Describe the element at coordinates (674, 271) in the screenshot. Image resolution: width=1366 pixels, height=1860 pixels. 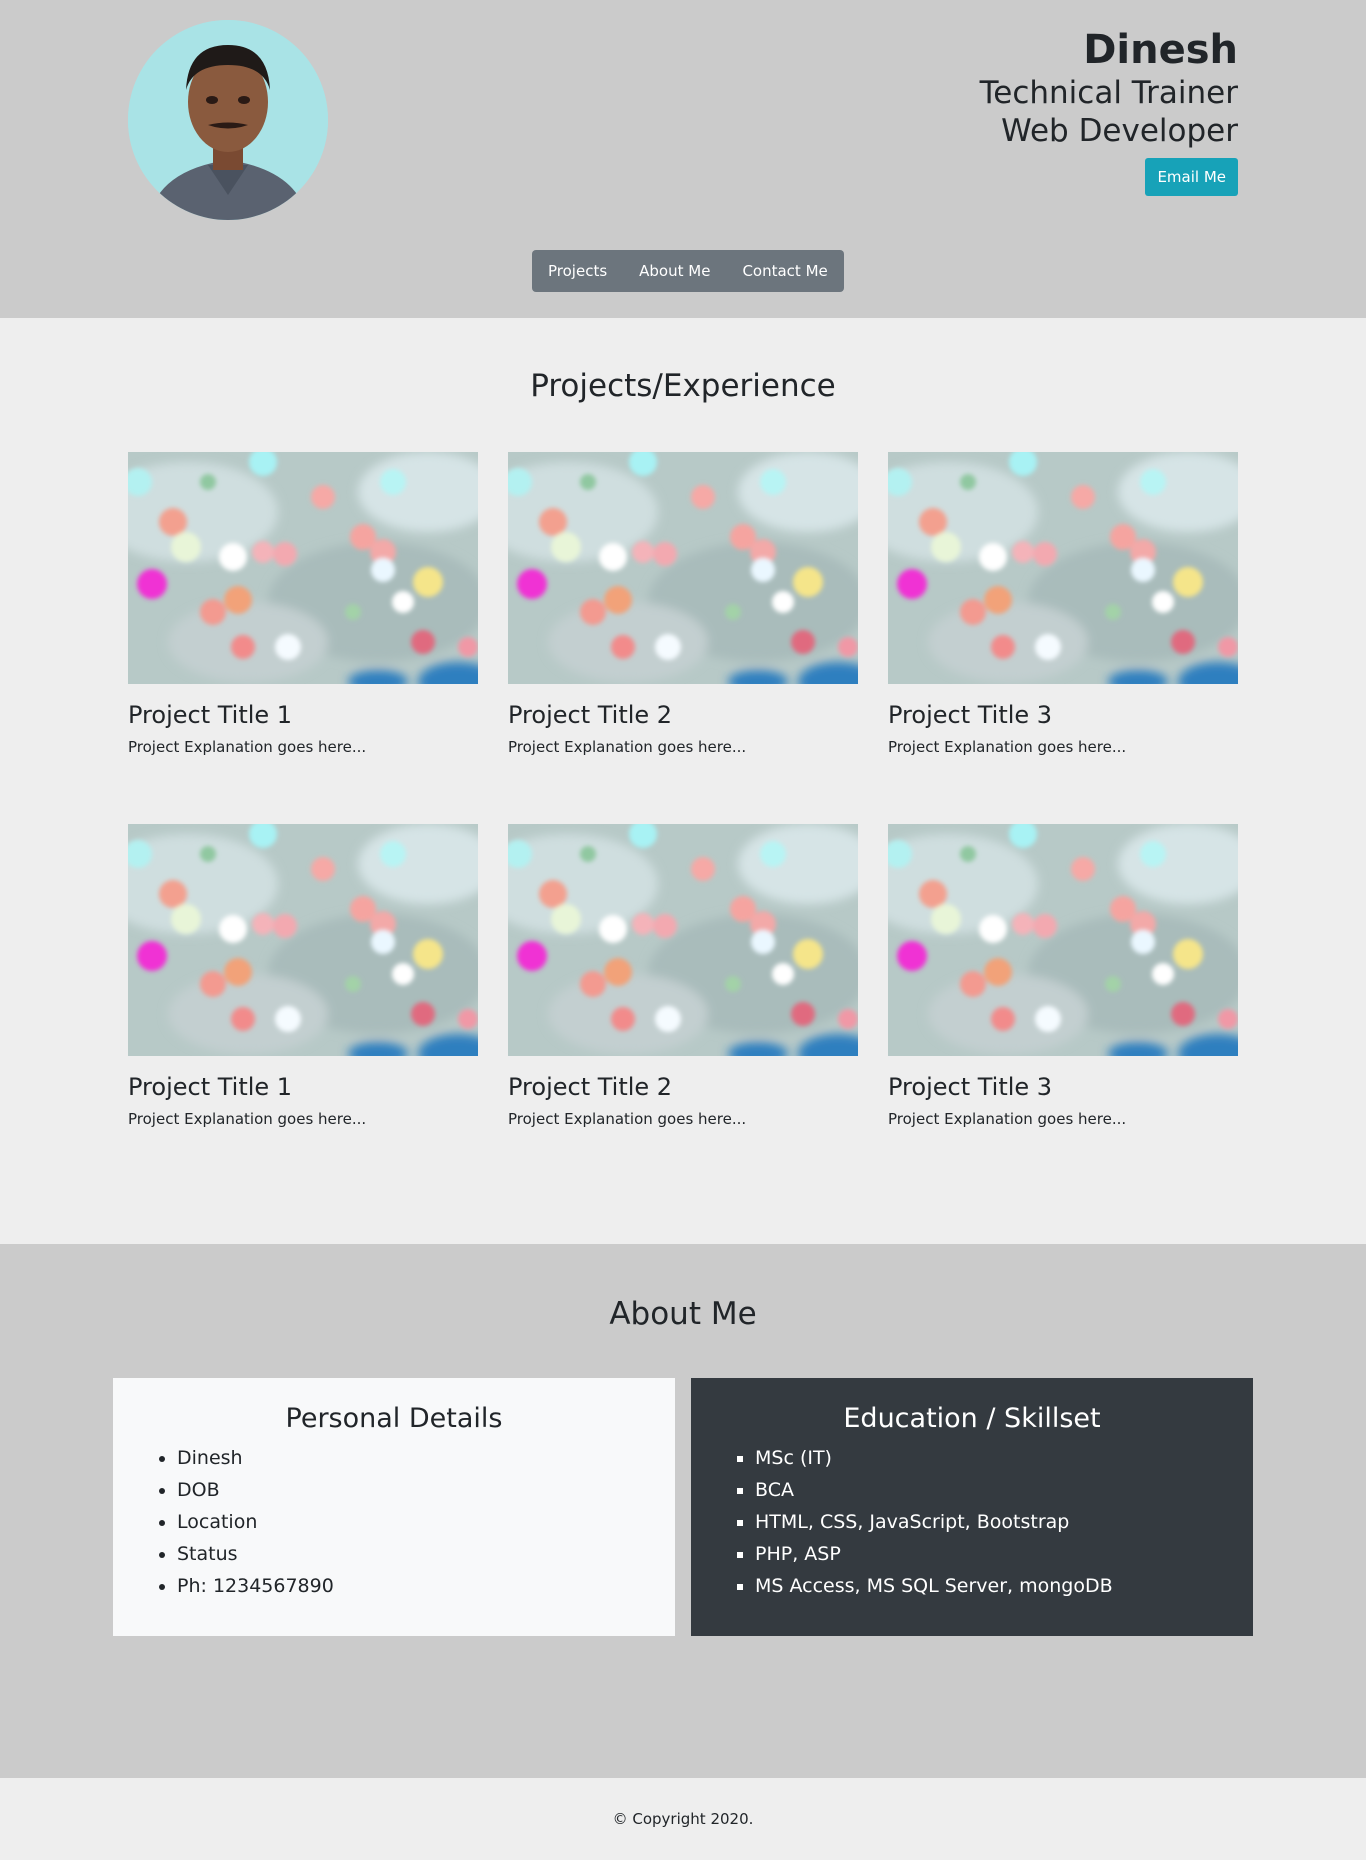
I see `nav-item-about-me: About Me` at that location.